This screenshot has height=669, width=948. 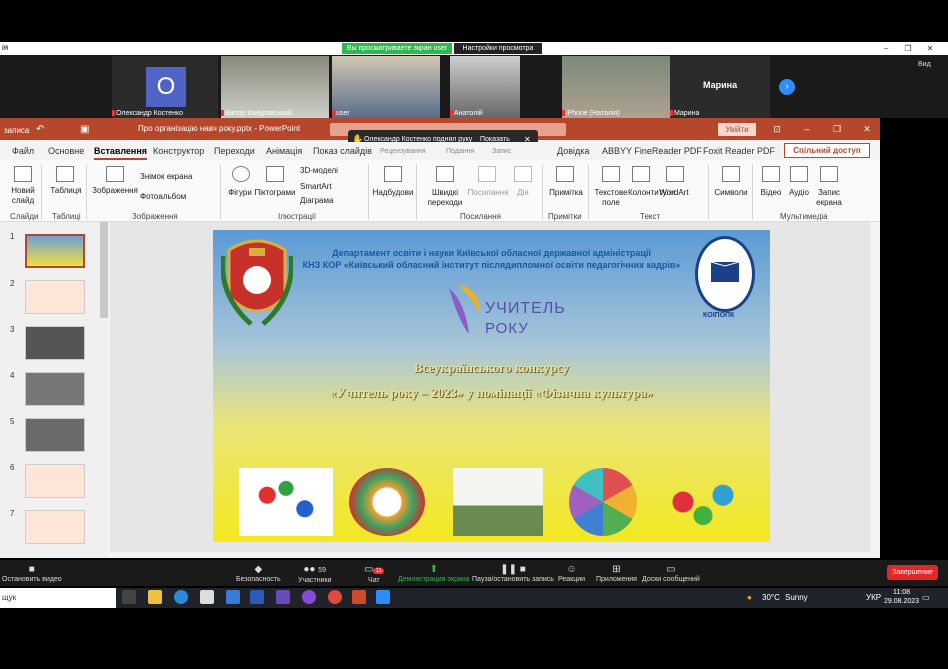 What do you see at coordinates (652, 151) in the screenshot?
I see `tab-abbyy: ABBYY FineReader PDF` at bounding box center [652, 151].